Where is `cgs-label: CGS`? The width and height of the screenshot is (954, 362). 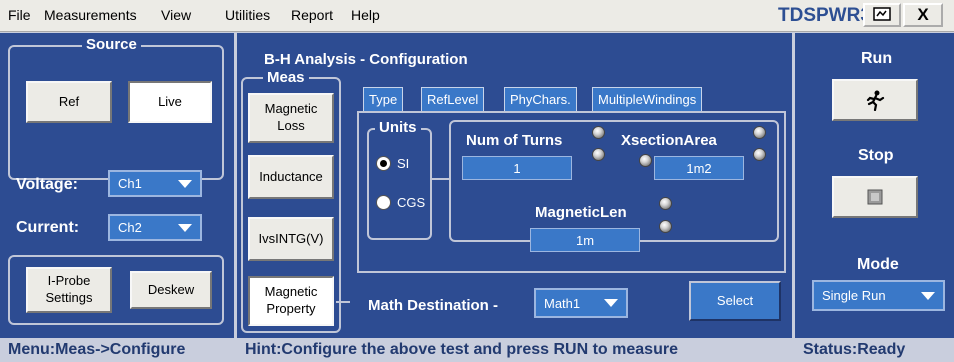
cgs-label: CGS is located at coordinates (411, 202).